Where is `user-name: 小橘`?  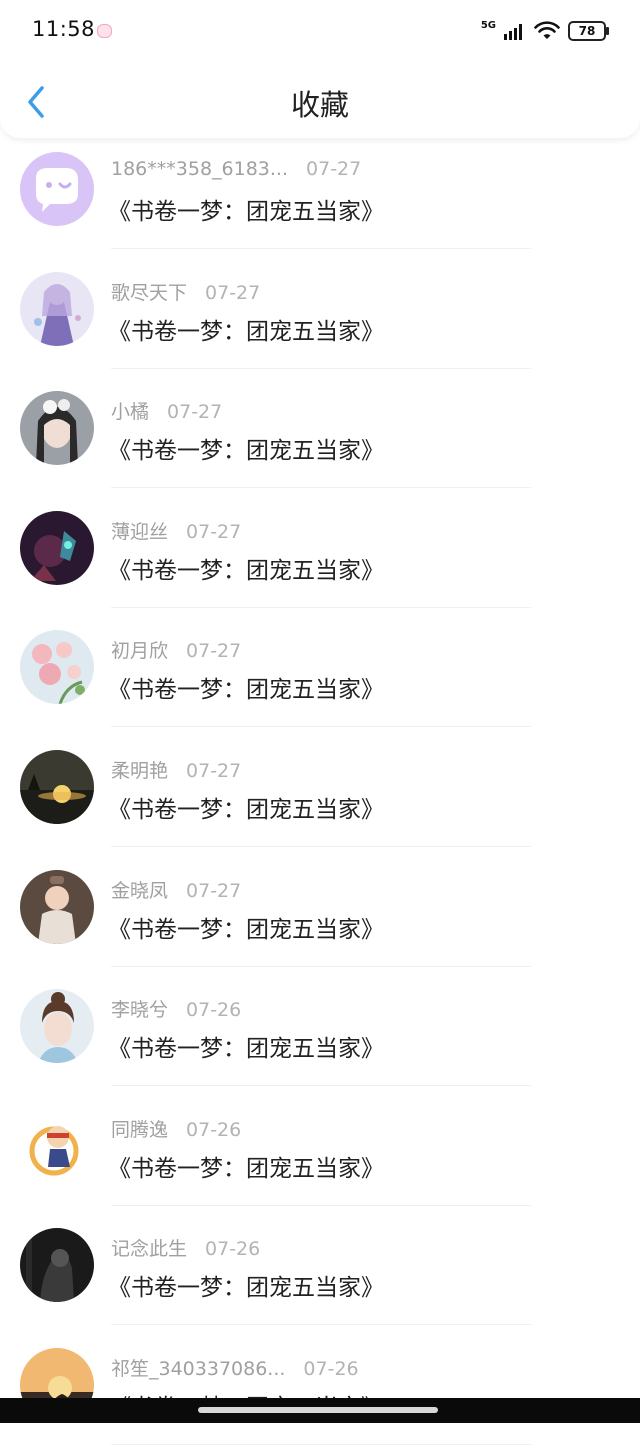
user-name: 小橘 is located at coordinates (130, 412).